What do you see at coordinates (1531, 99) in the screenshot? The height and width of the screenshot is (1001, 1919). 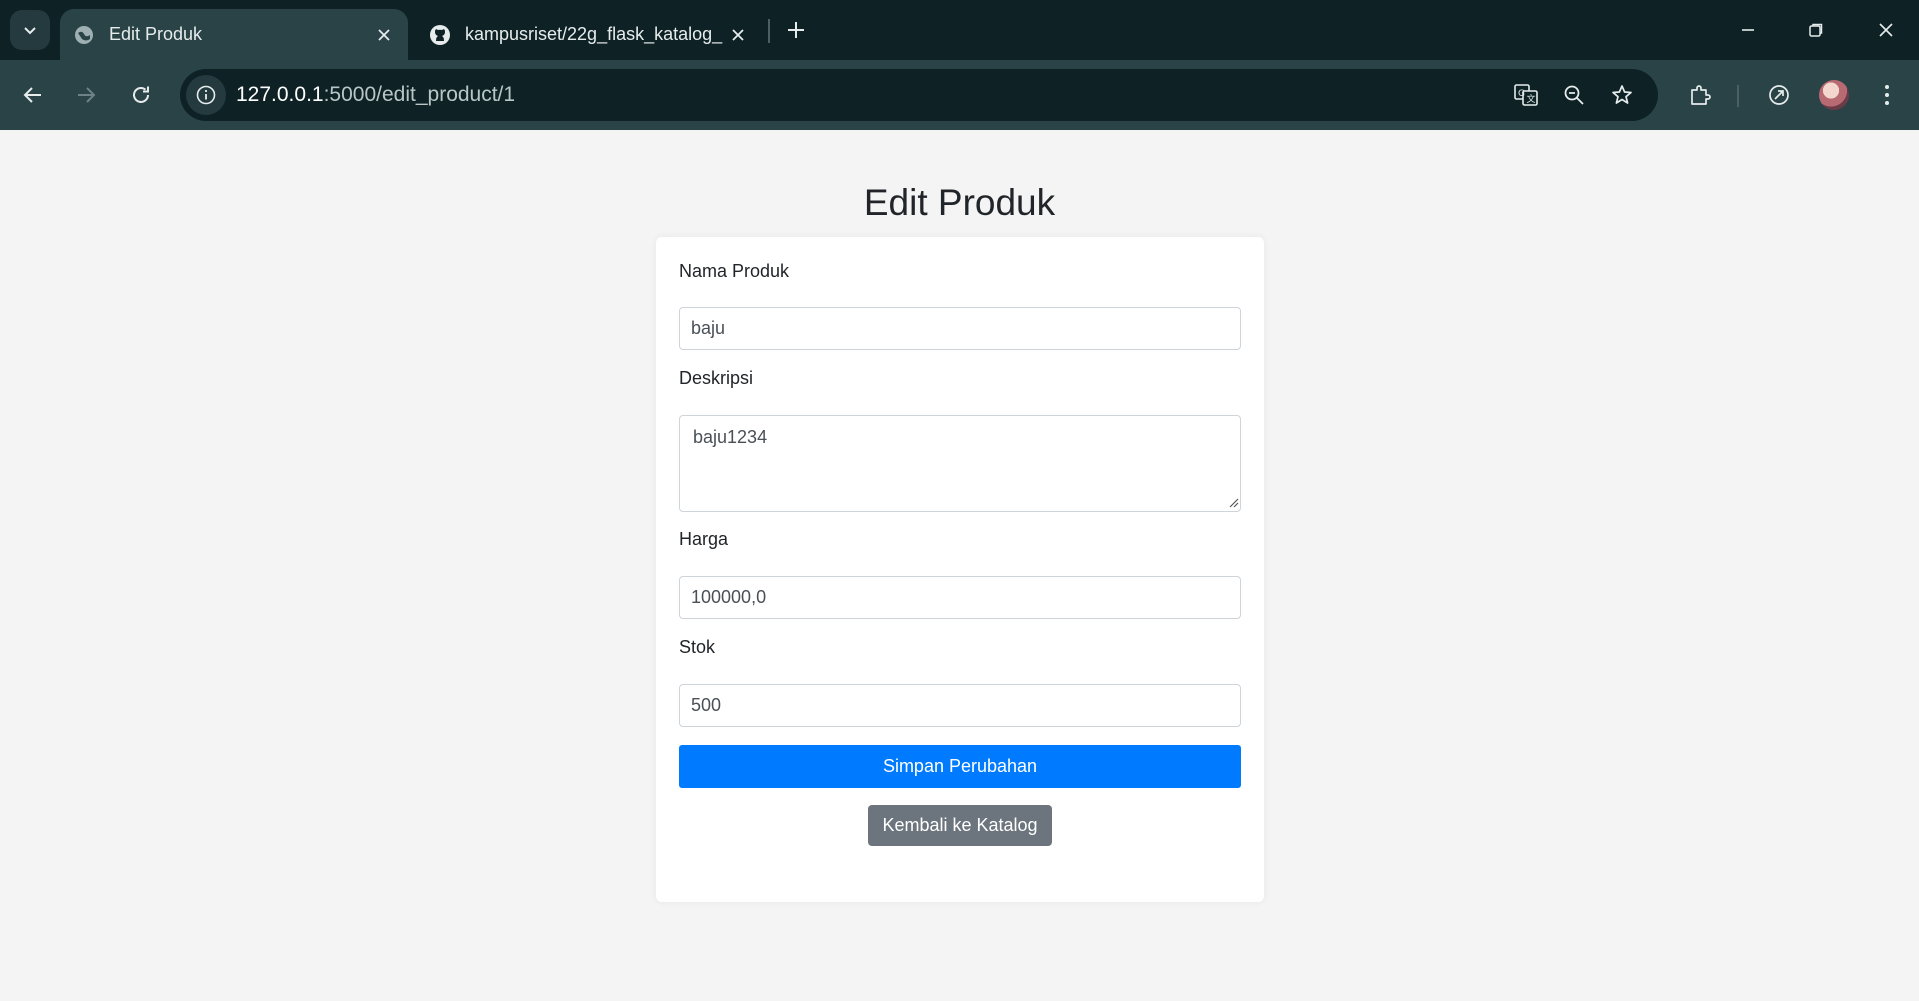 I see `svg-text: 文` at bounding box center [1531, 99].